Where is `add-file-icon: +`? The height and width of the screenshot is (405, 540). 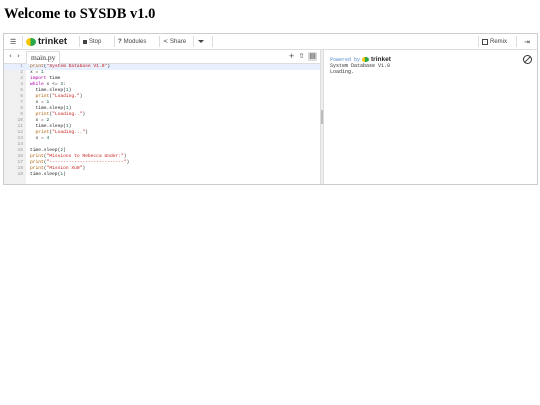 add-file-icon: + is located at coordinates (291, 56).